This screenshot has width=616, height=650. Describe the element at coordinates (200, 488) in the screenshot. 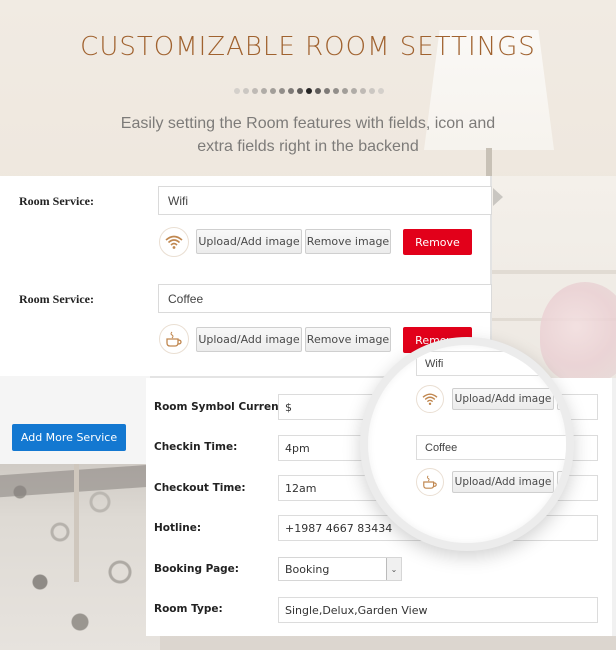

I see `checkout-time-label: Checkout Time:` at that location.